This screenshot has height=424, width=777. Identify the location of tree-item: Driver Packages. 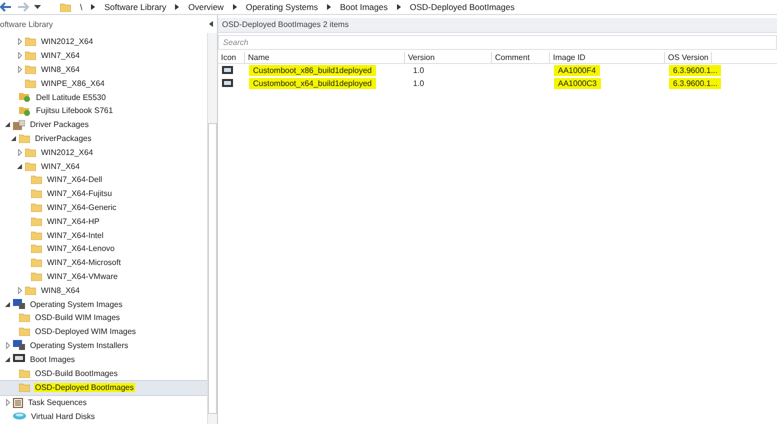
(103, 125).